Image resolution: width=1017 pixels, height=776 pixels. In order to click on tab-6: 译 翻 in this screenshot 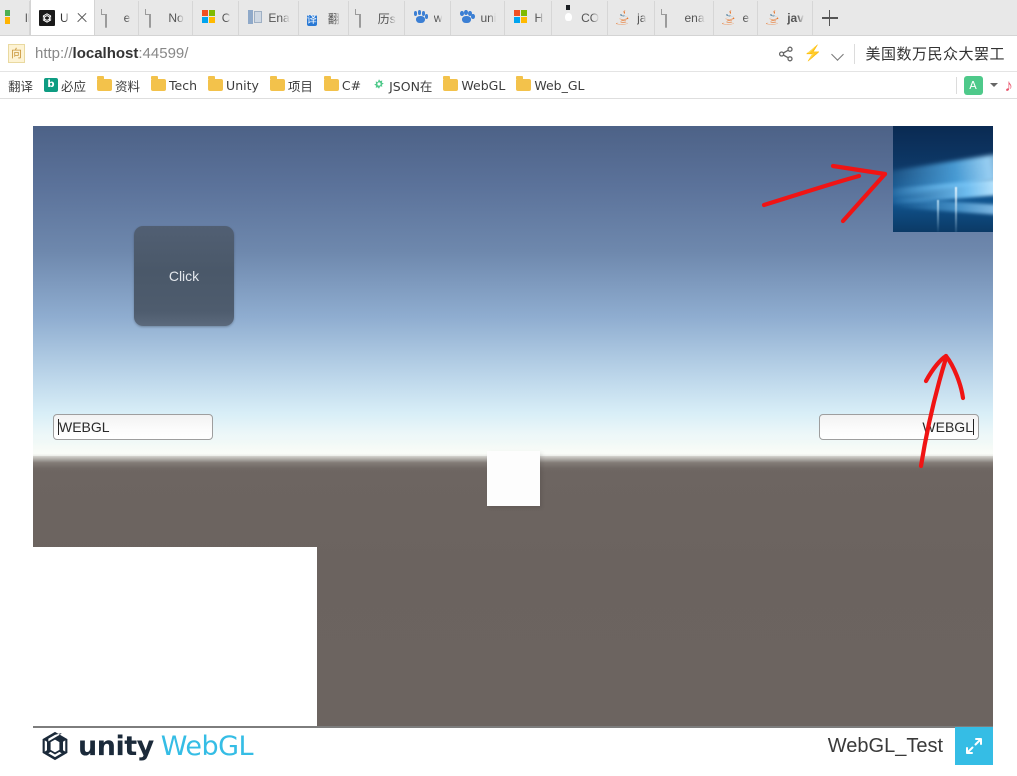, I will do `click(324, 18)`.